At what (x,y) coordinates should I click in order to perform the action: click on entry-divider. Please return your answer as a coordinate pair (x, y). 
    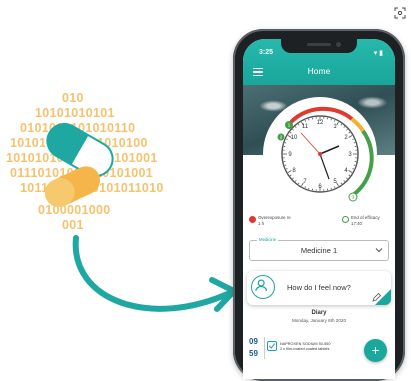
    Looking at the image, I should click on (264, 348).